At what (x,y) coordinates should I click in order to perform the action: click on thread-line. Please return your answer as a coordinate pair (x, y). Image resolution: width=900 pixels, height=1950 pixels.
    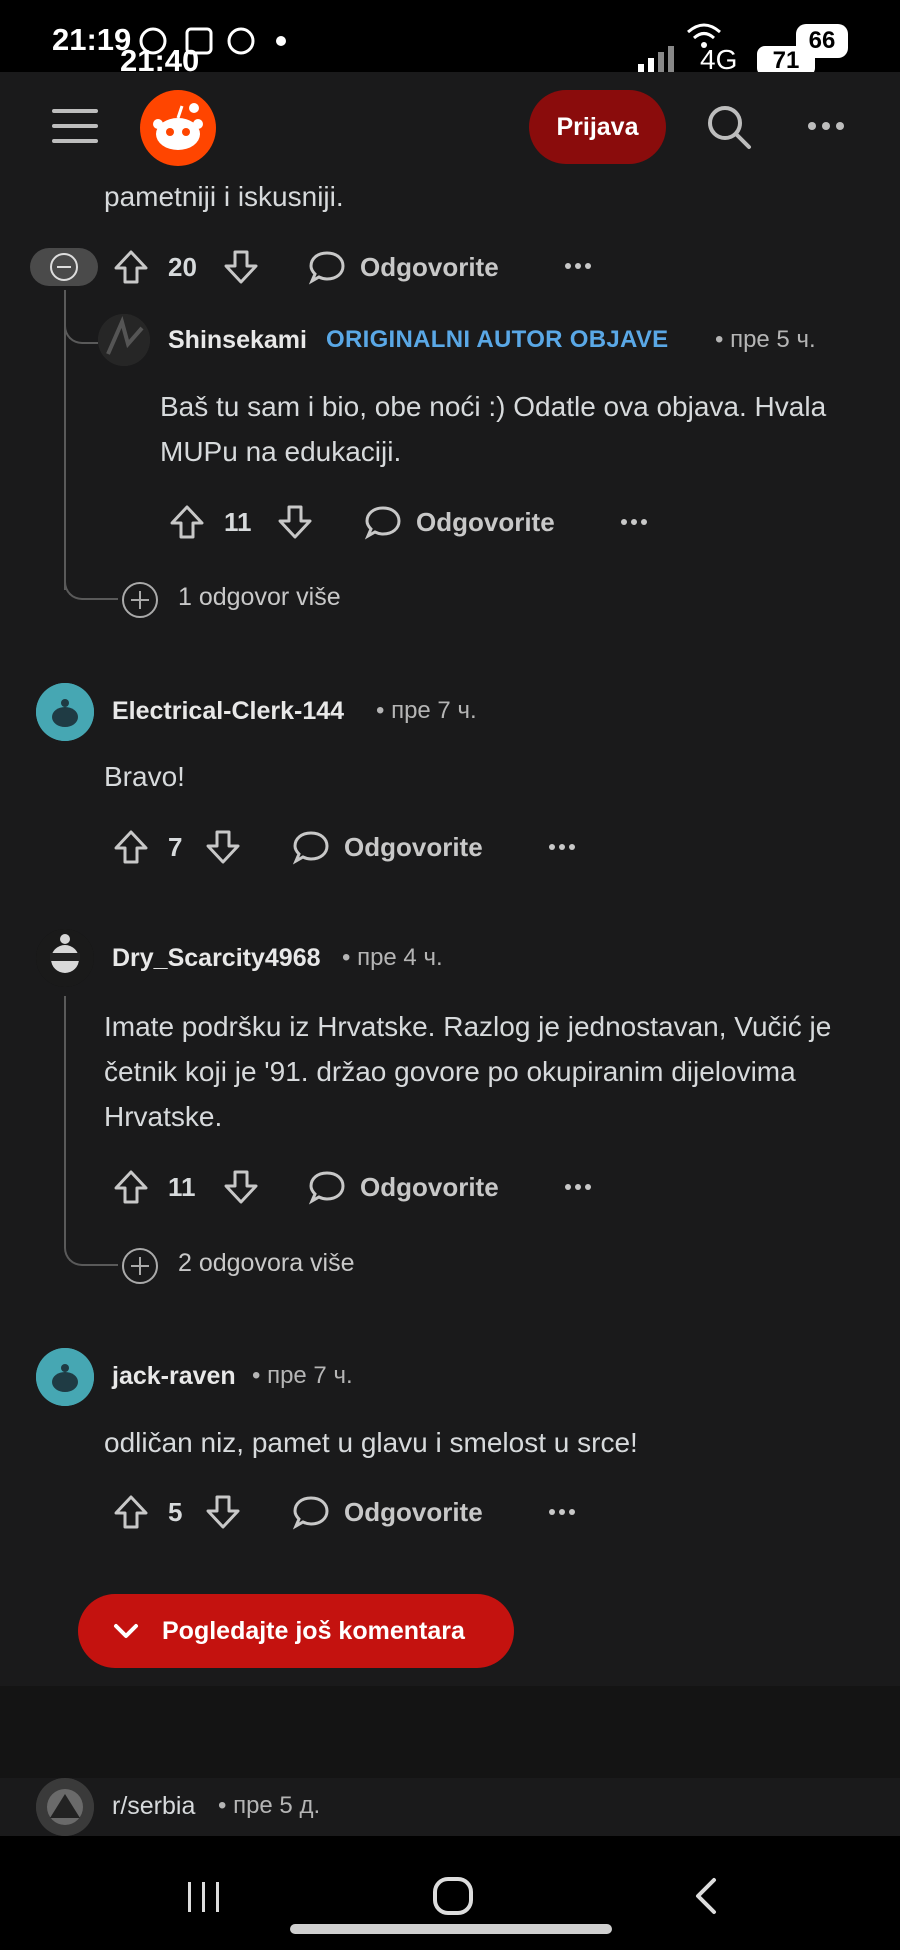
    Looking at the image, I should click on (65, 1121).